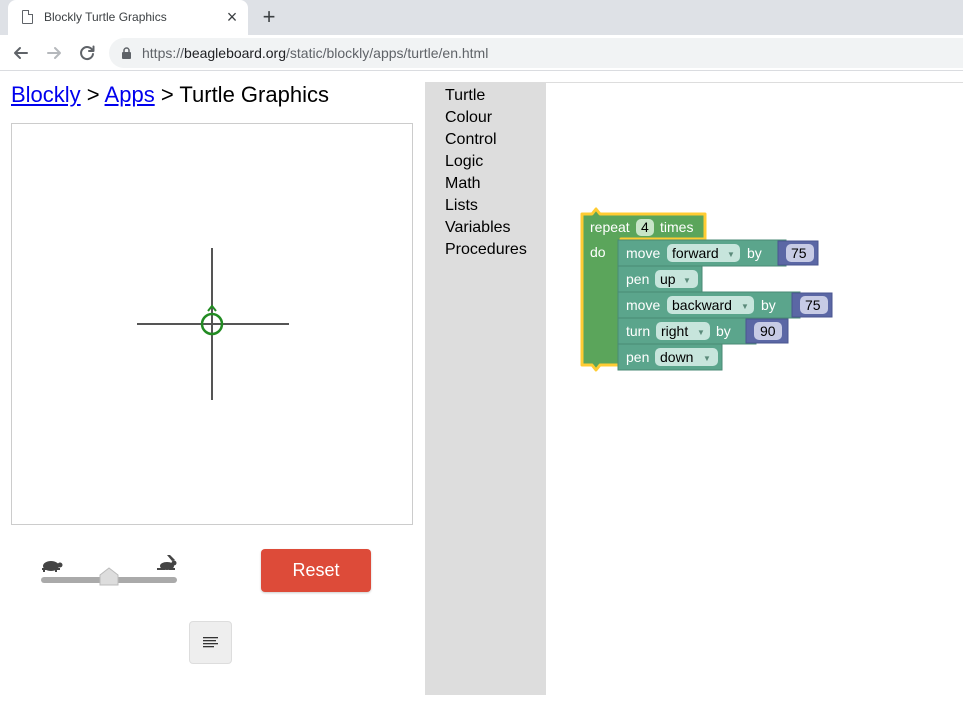  What do you see at coordinates (52, 566) in the screenshot?
I see `tortoise-icon` at bounding box center [52, 566].